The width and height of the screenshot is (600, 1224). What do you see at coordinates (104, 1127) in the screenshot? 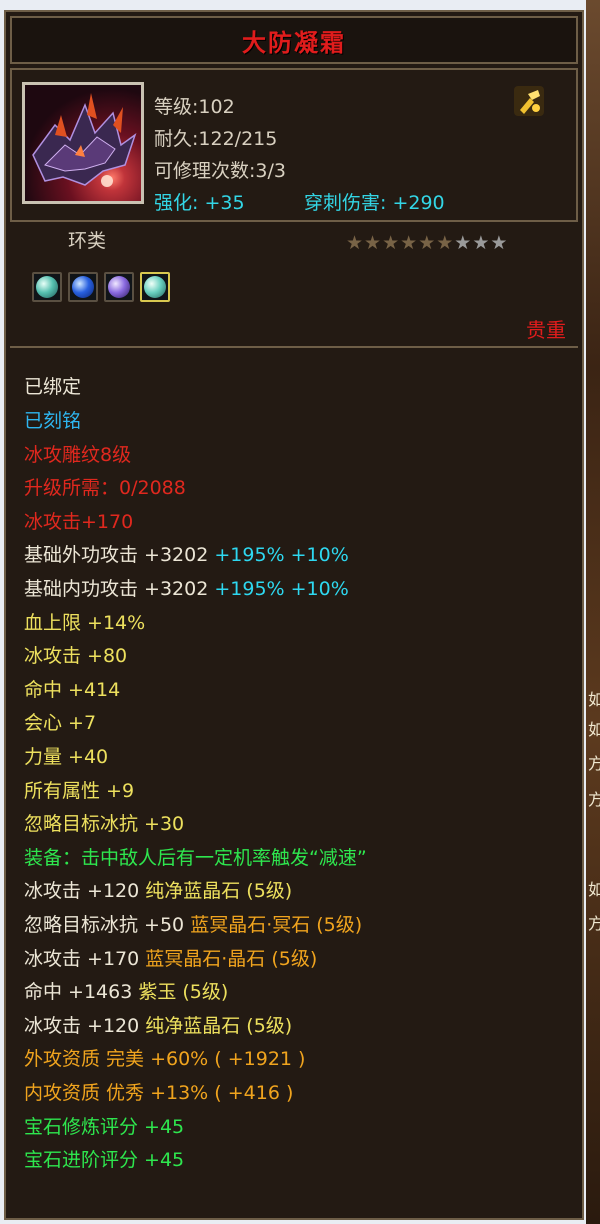
I see `gem-refine-score: 宝石修炼评分 +45` at bounding box center [104, 1127].